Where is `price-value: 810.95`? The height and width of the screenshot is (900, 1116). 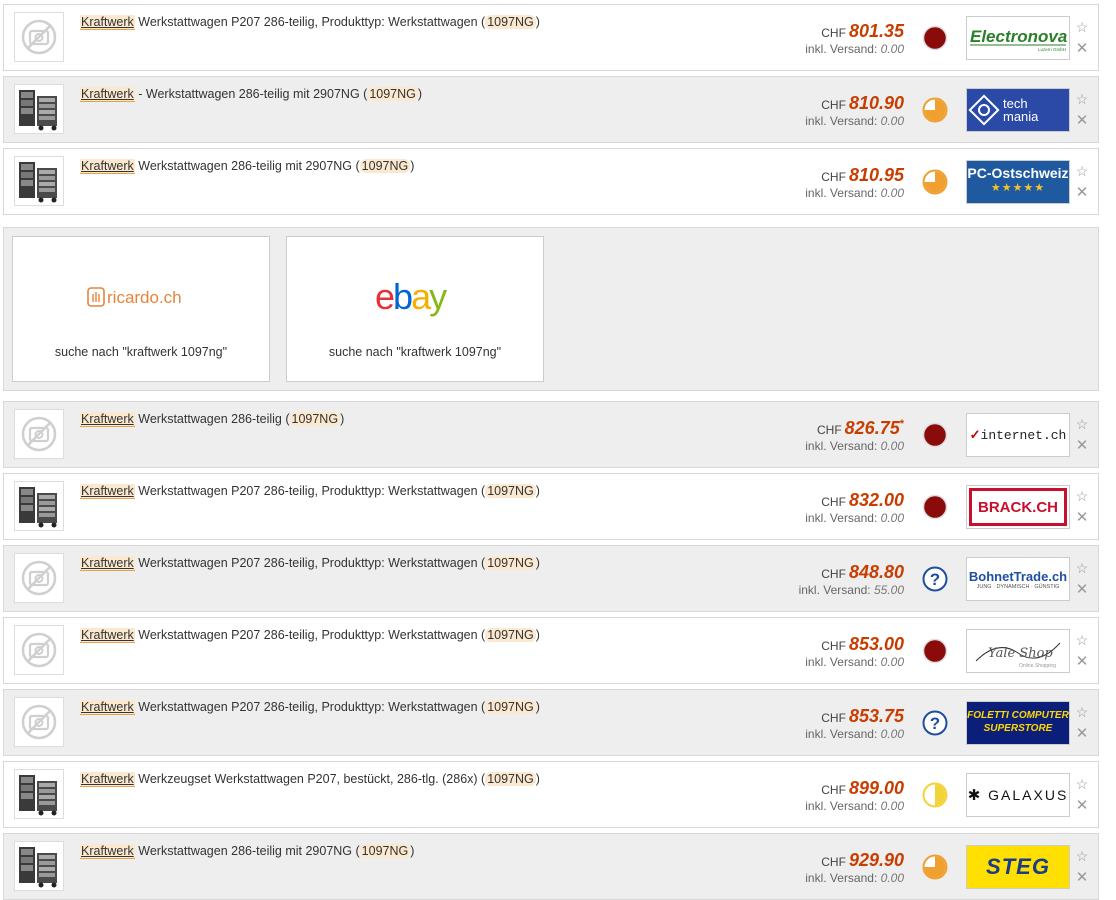
price-value: 810.95 is located at coordinates (876, 175).